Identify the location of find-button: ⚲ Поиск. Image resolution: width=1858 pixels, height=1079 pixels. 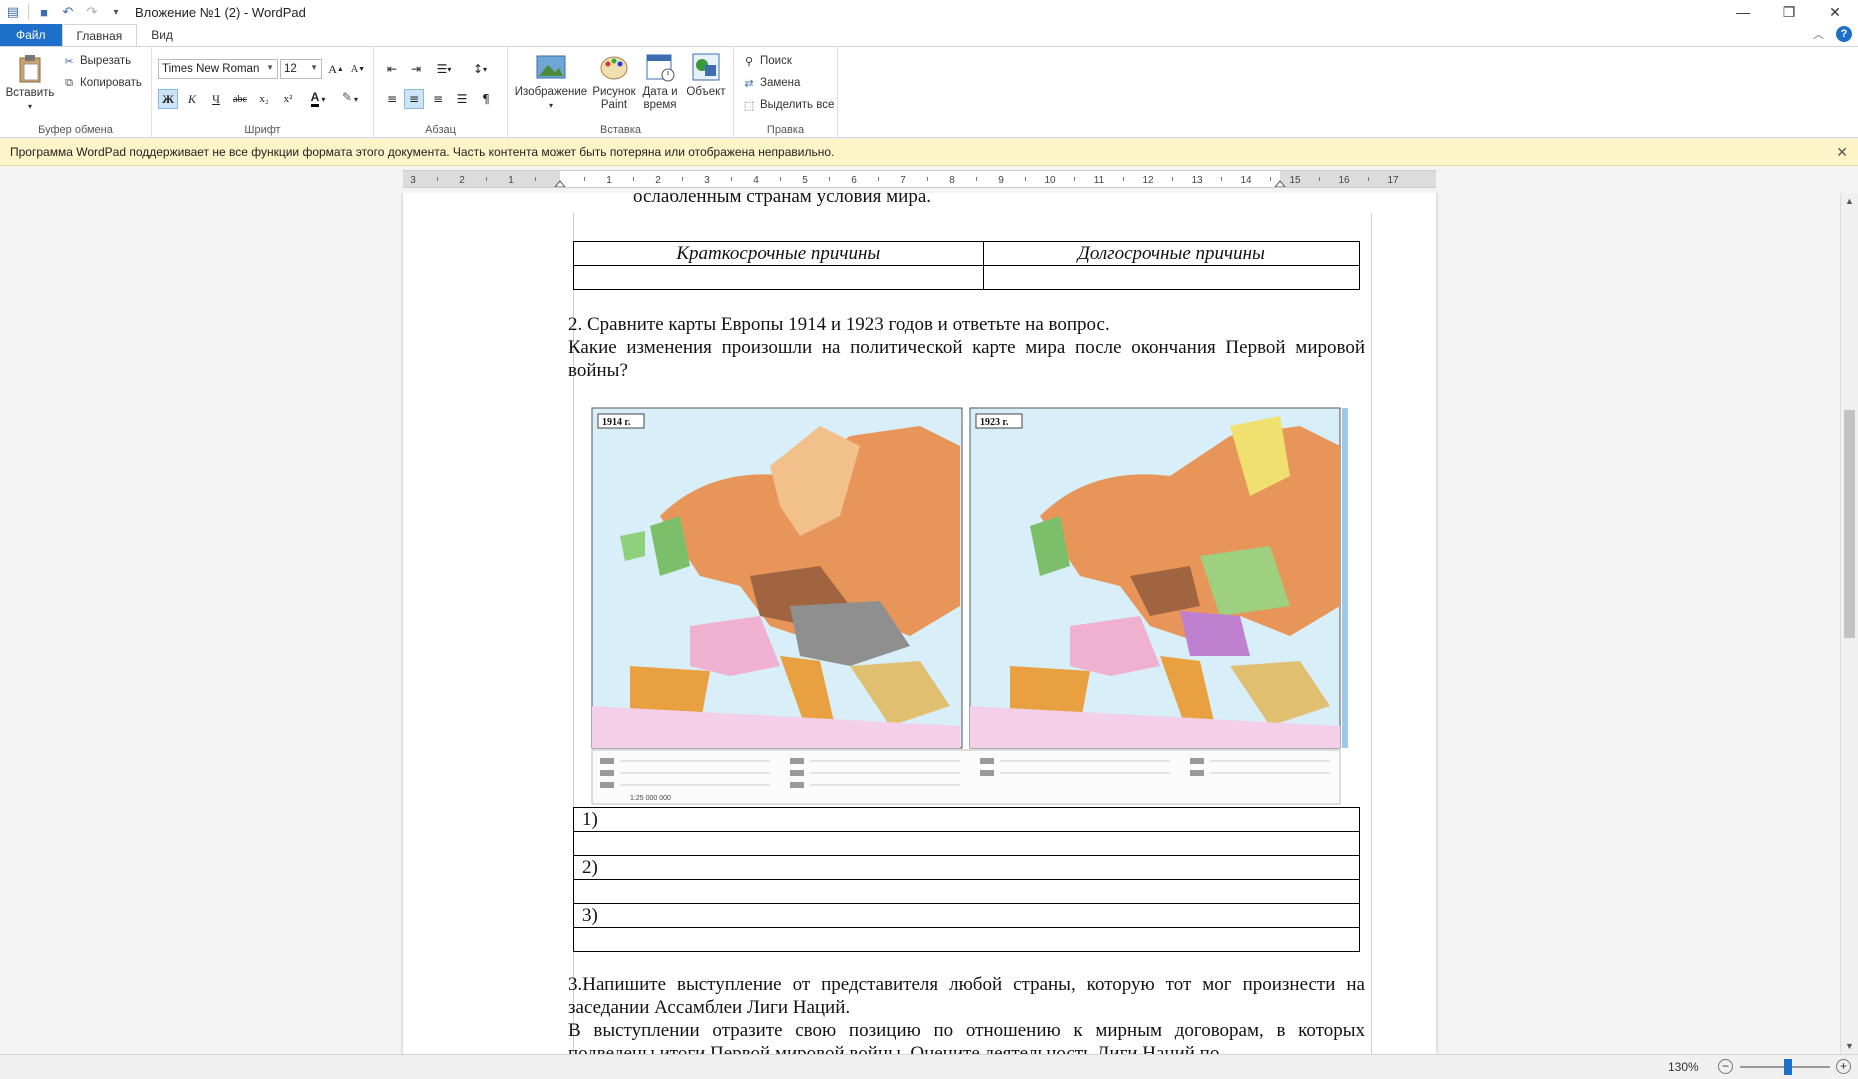
(767, 61).